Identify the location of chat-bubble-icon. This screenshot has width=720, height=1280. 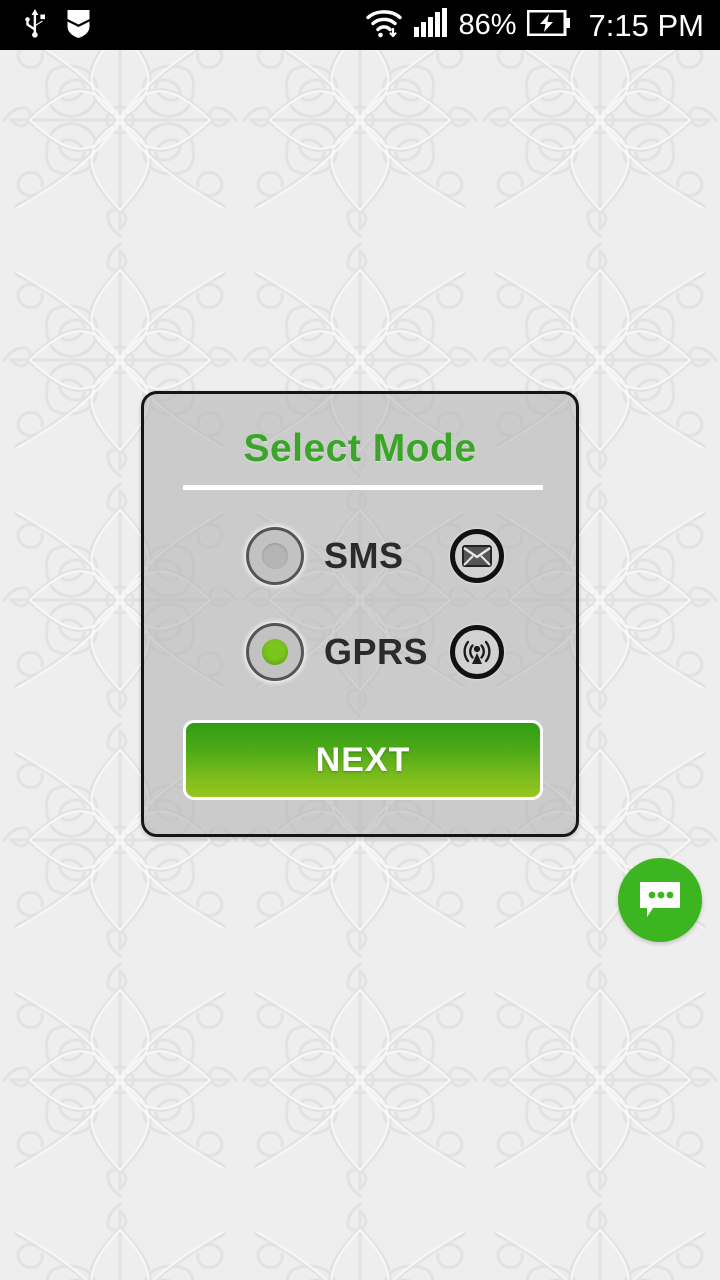
(660, 899).